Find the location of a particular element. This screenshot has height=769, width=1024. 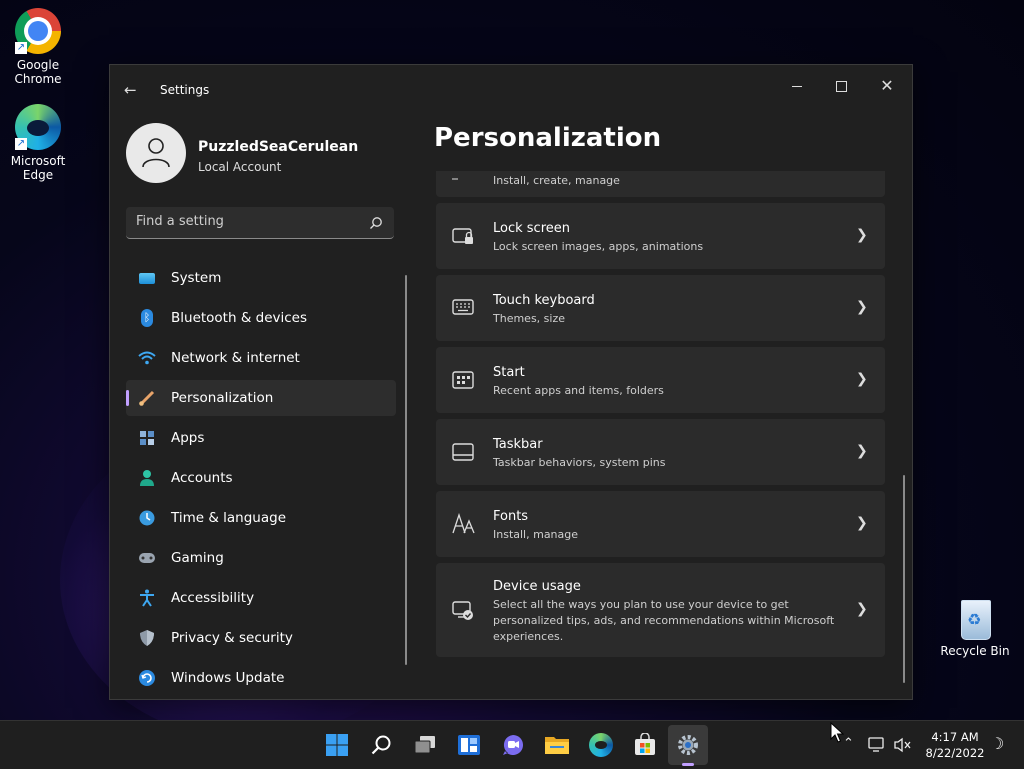

settings-taskbar-button is located at coordinates (688, 745).